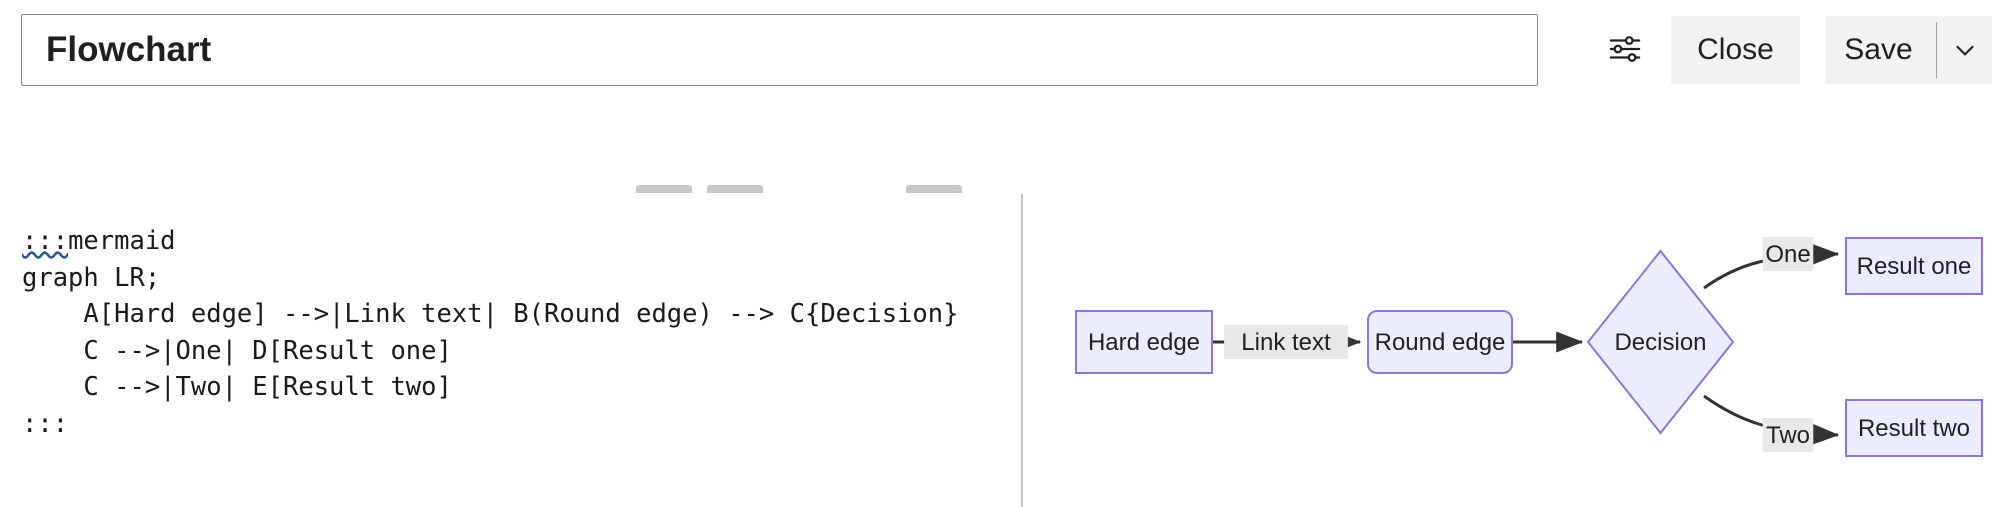 This screenshot has height=507, width=2011. I want to click on note-title-input, so click(779, 50).